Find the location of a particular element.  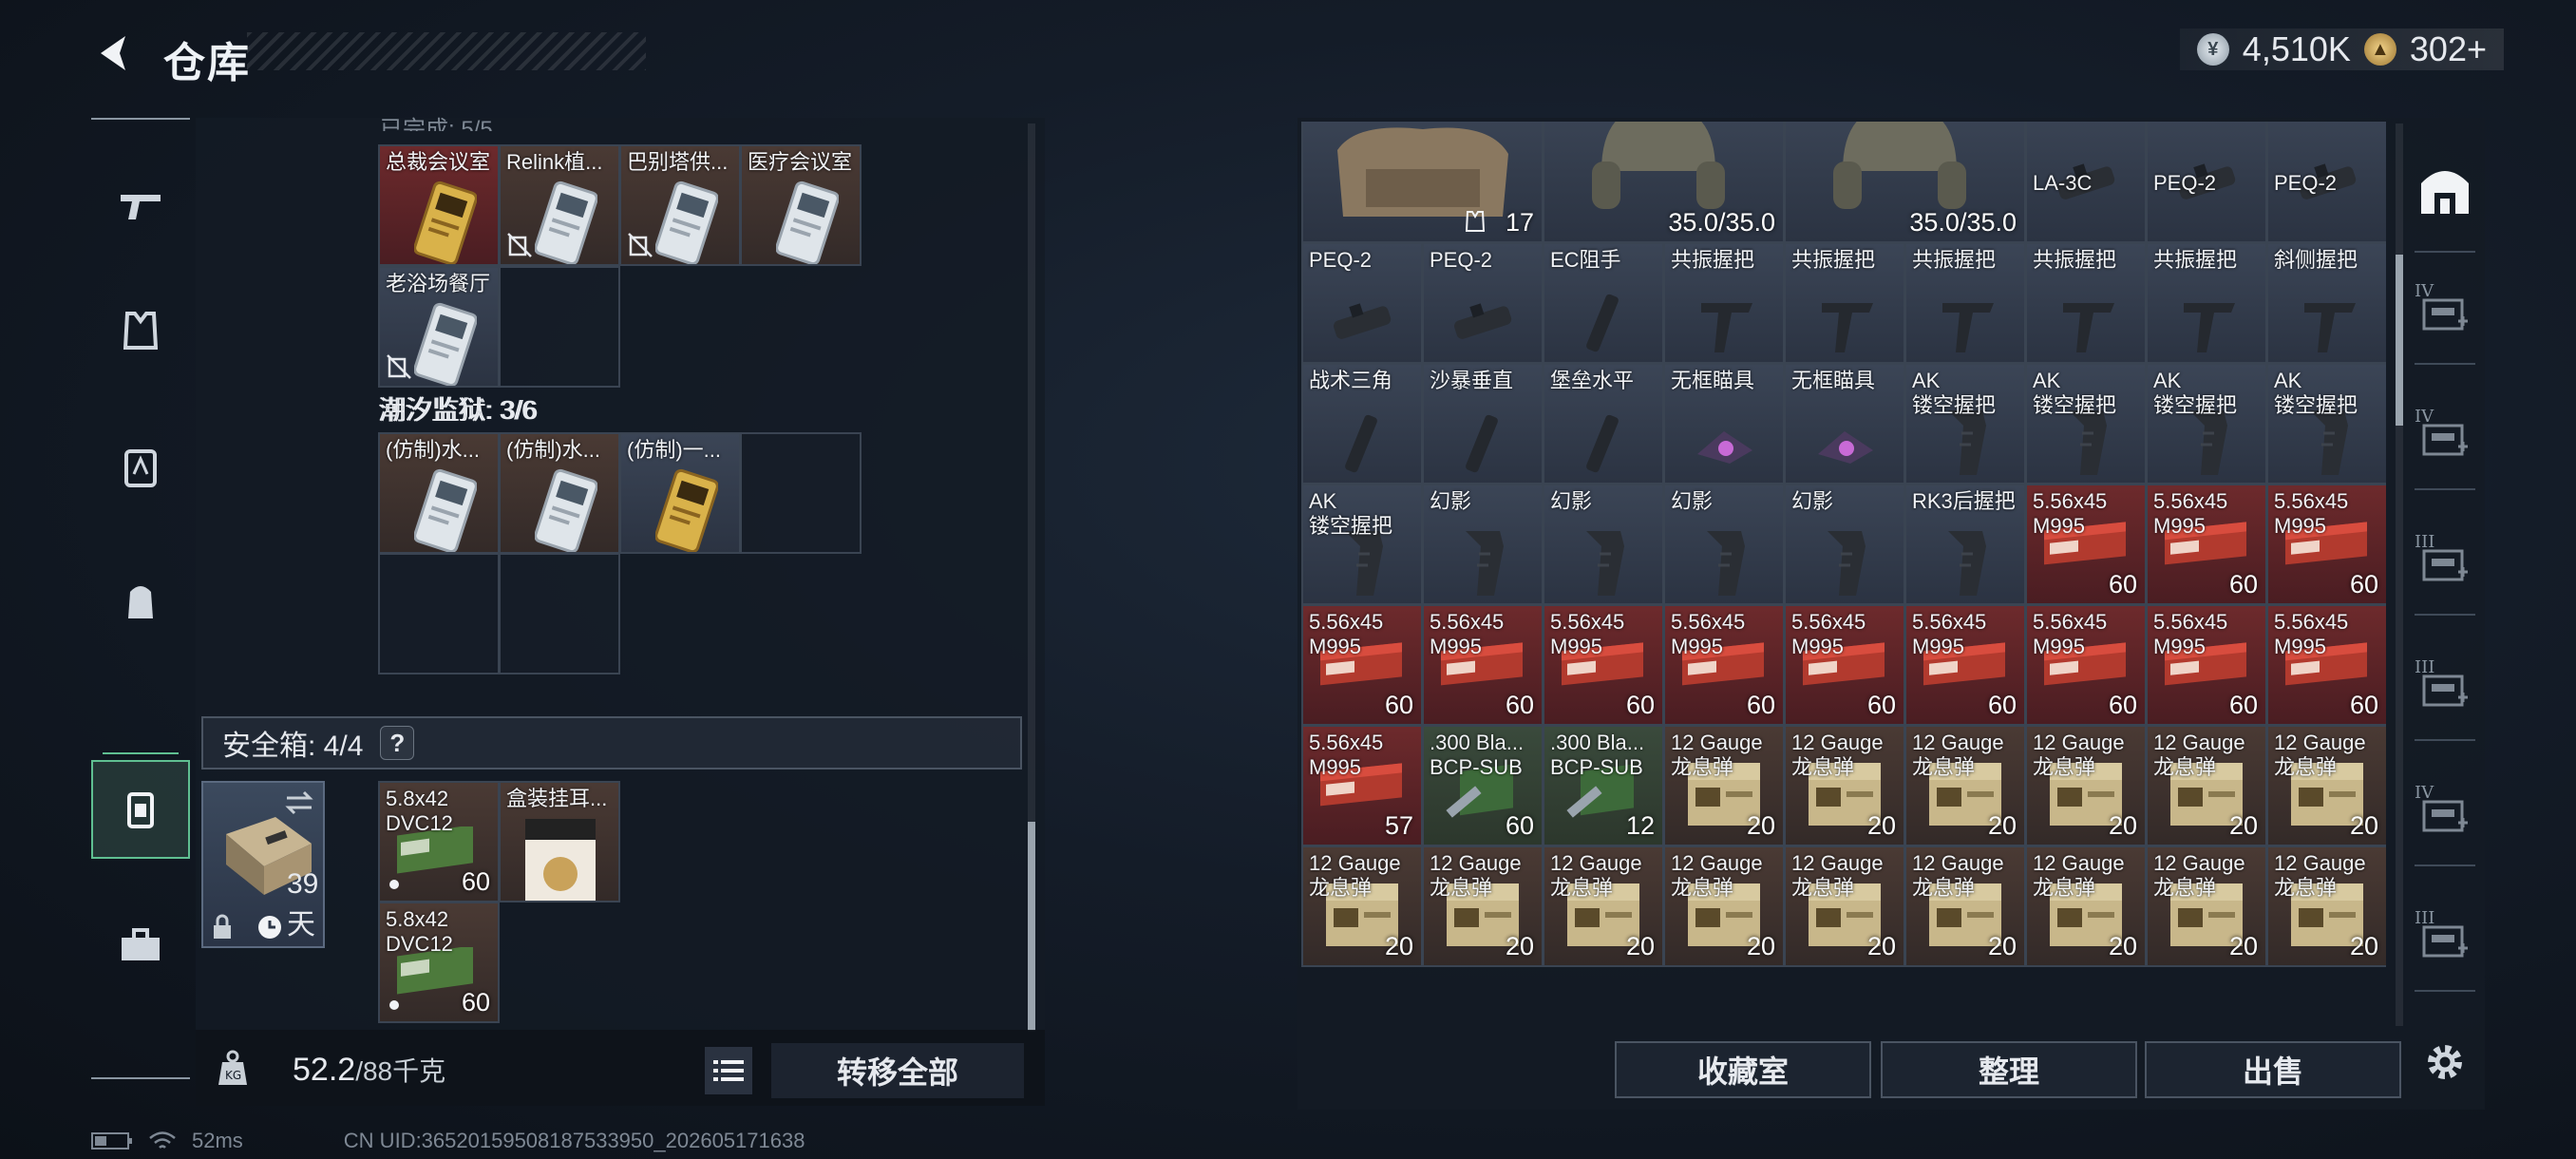

right-scrollbar-thumb is located at coordinates (2399, 340).